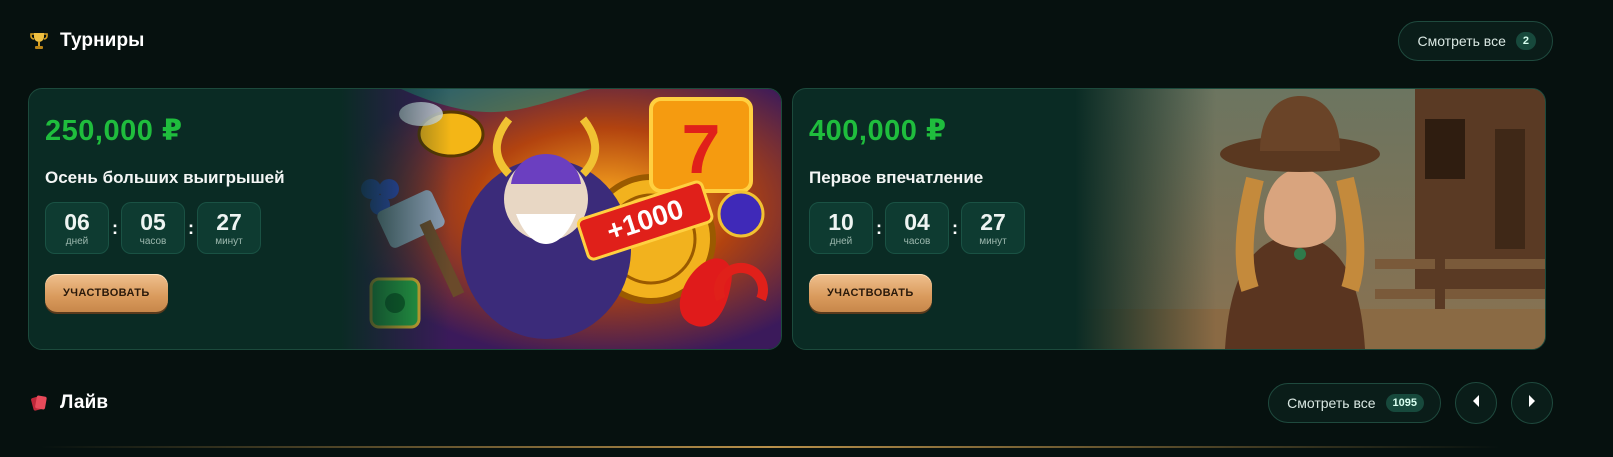  Describe the element at coordinates (77, 221) in the screenshot. I see `timer-value: 06` at that location.